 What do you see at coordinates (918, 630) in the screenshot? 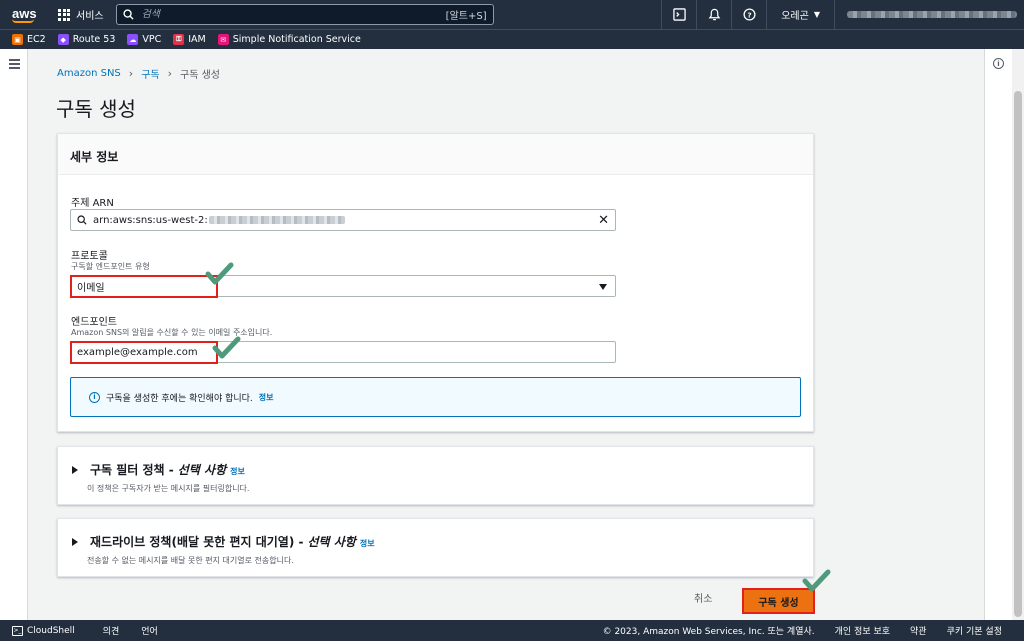
I see `terms-link: 약관` at bounding box center [918, 630].